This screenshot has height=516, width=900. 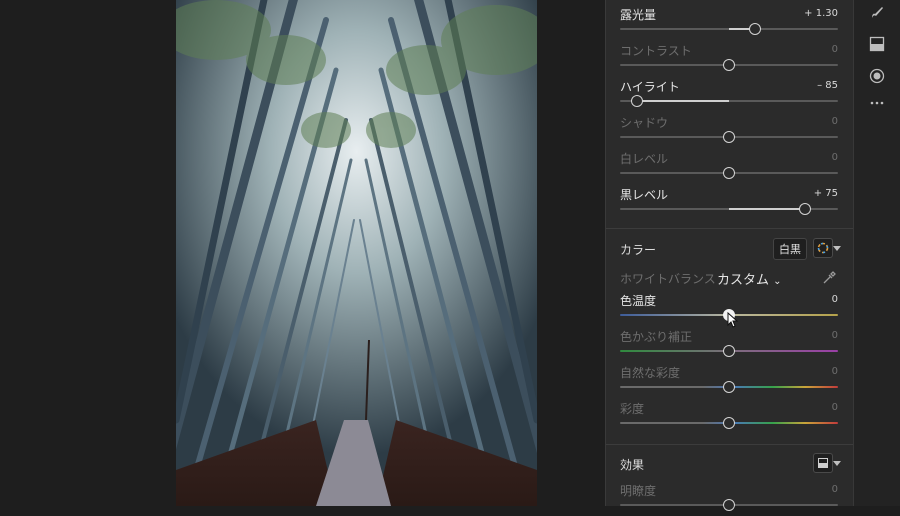 I want to click on chevron-down-icon: ⌄, so click(x=777, y=281).